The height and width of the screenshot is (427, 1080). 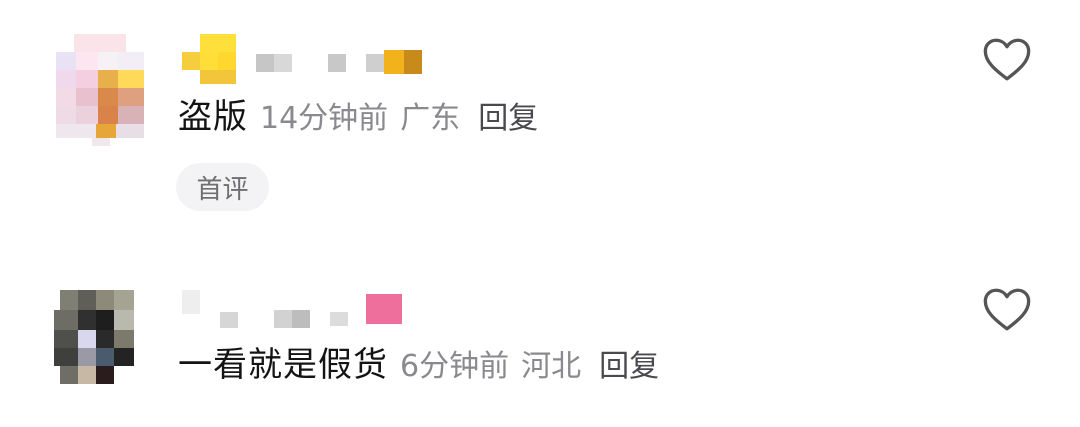 I want to click on comment-location: 广东, so click(x=430, y=118).